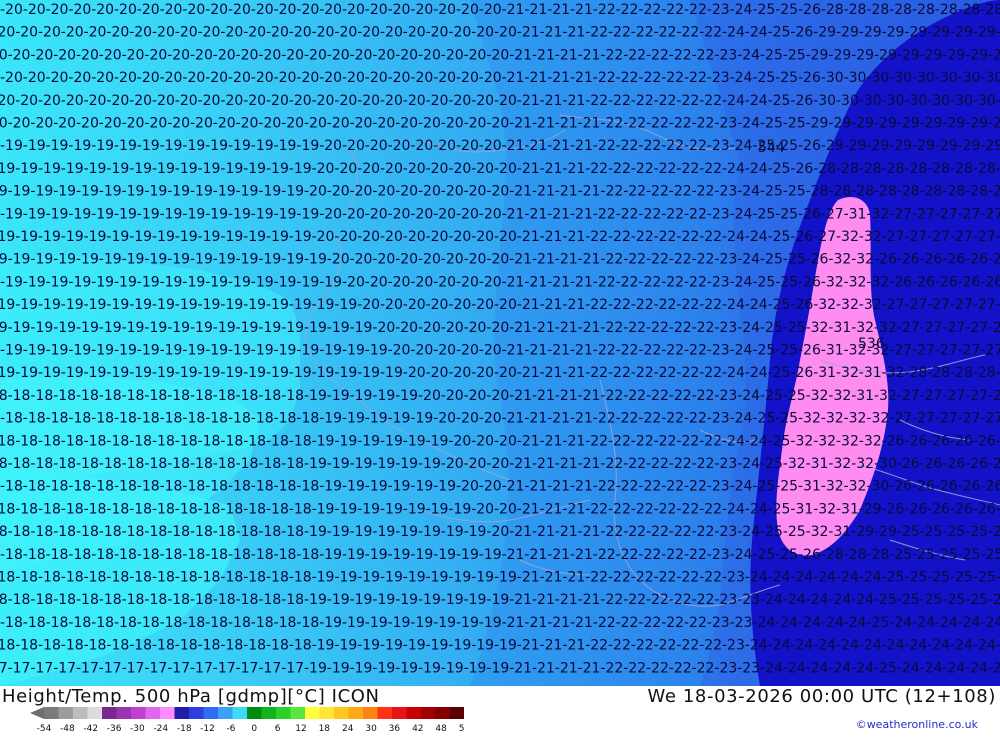 The height and width of the screenshot is (737, 1000). I want to click on credit-link: ©weatheronline.co.uk, so click(917, 724).